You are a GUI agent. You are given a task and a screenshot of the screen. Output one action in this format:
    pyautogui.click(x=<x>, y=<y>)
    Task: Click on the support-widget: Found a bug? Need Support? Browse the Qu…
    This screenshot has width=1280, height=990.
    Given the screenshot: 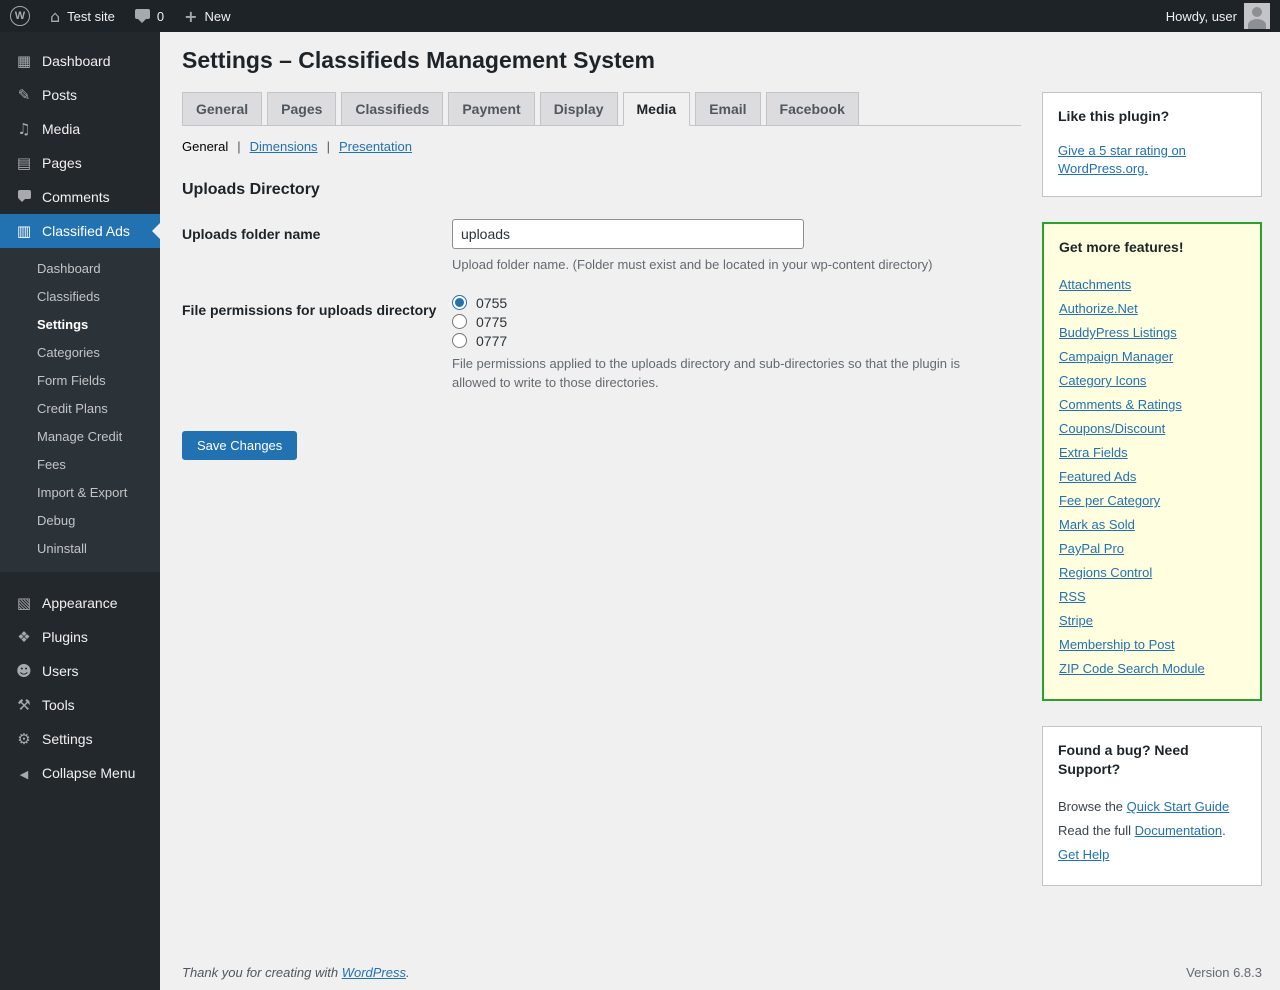 What is the action you would take?
    pyautogui.click(x=1152, y=806)
    